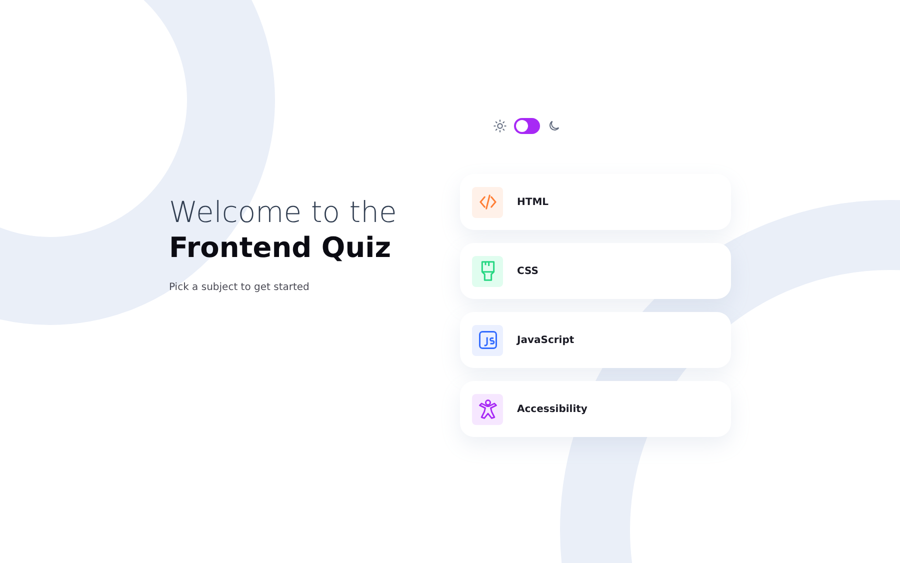 This screenshot has width=900, height=563. I want to click on js-file-icon, so click(487, 340).